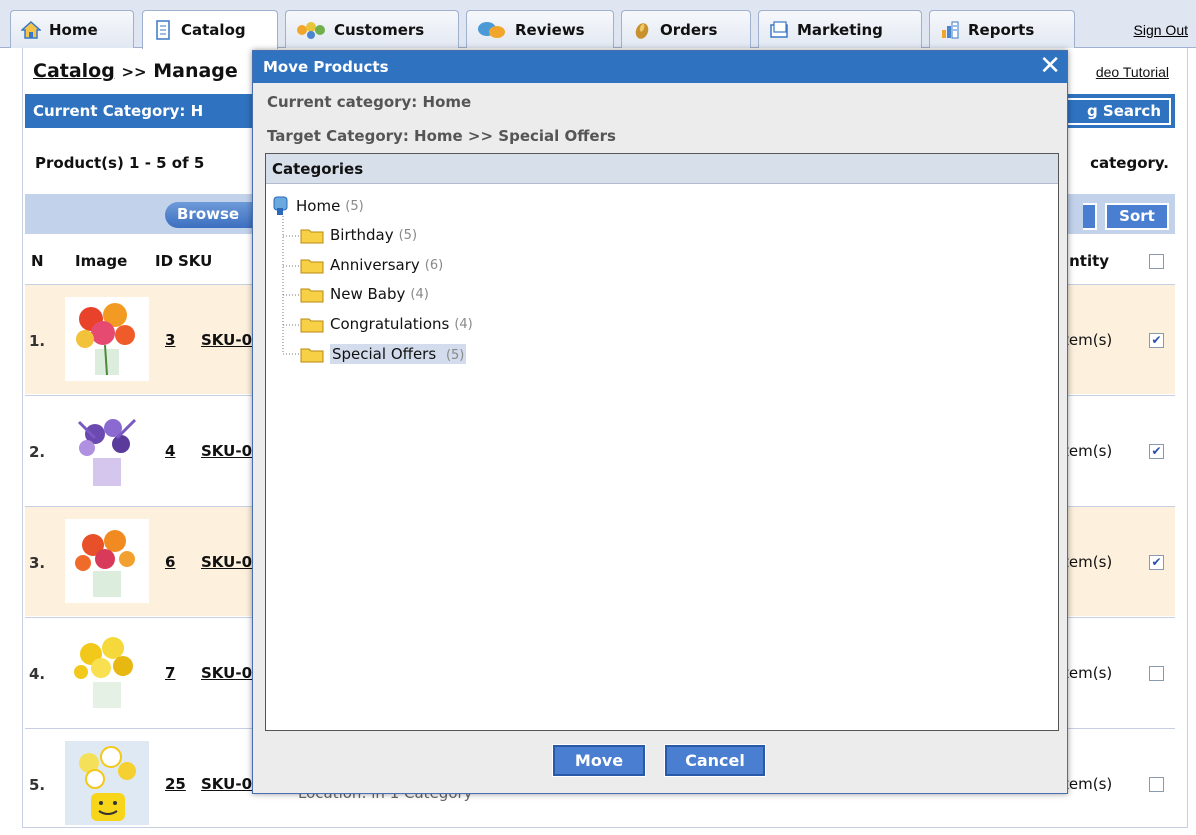 This screenshot has height=835, width=1196. Describe the element at coordinates (215, 215) in the screenshot. I see `browse-button: Browse` at that location.